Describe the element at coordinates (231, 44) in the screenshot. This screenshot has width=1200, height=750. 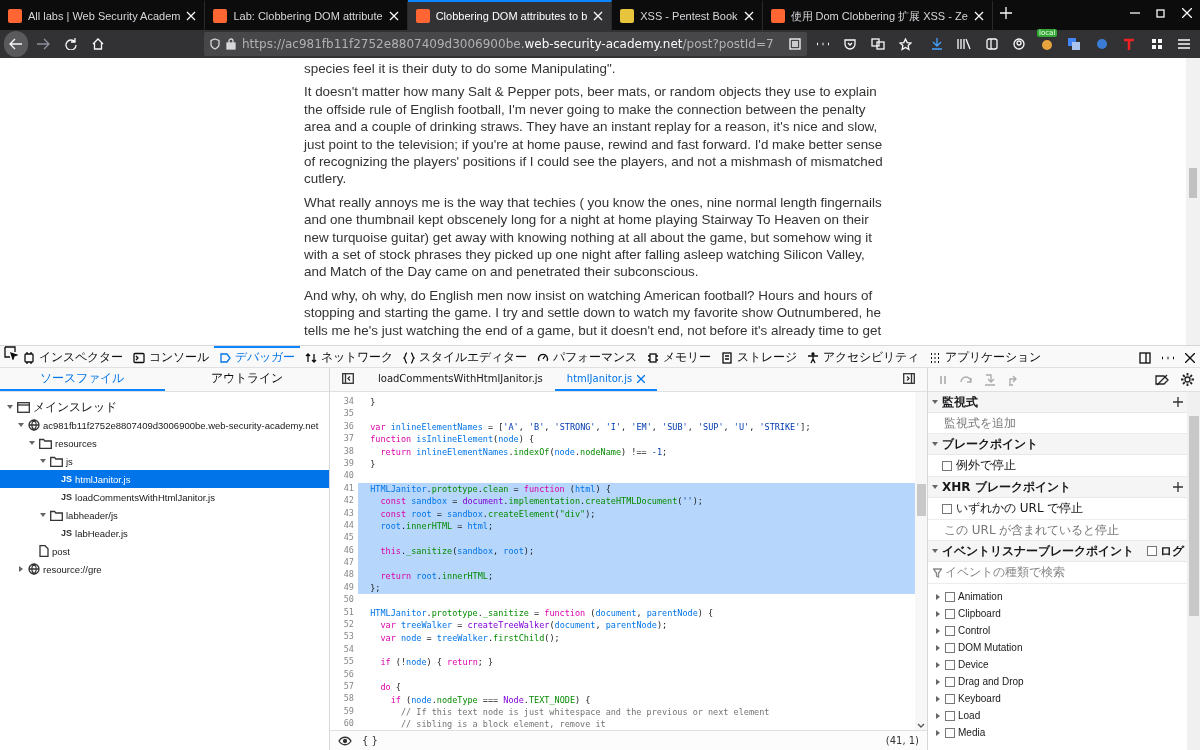
I see `lock-icon` at that location.